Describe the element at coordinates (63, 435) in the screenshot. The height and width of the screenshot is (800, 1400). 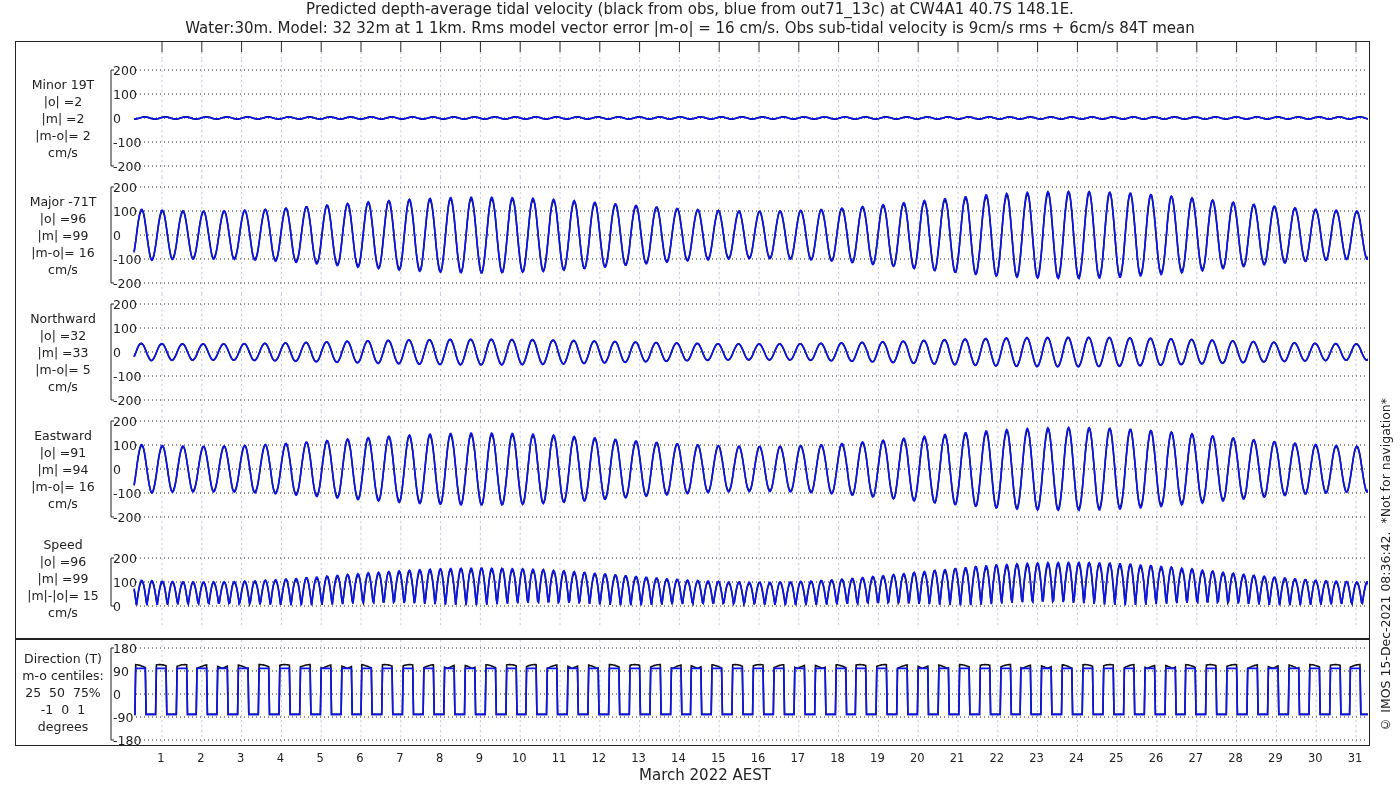
I see `panel-label: Eastward` at that location.